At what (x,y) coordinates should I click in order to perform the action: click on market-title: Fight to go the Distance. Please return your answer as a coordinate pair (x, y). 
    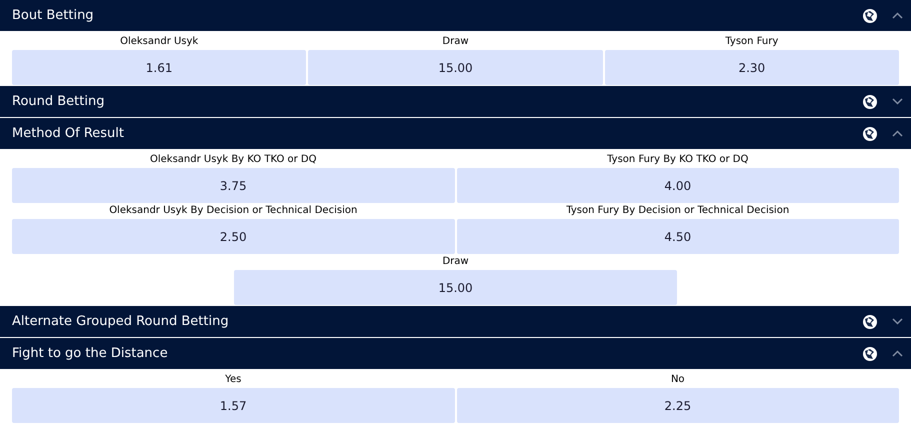
    Looking at the image, I should click on (90, 353).